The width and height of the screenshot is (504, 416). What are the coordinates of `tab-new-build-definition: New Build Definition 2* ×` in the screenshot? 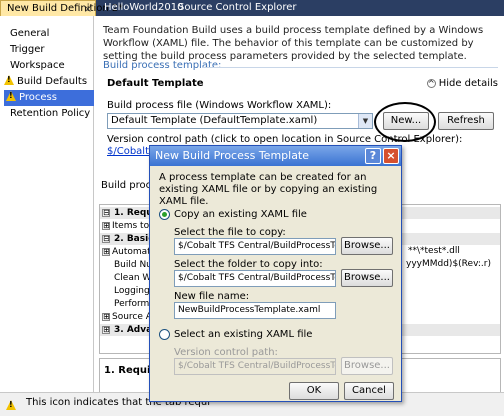 It's located at (61, 8).